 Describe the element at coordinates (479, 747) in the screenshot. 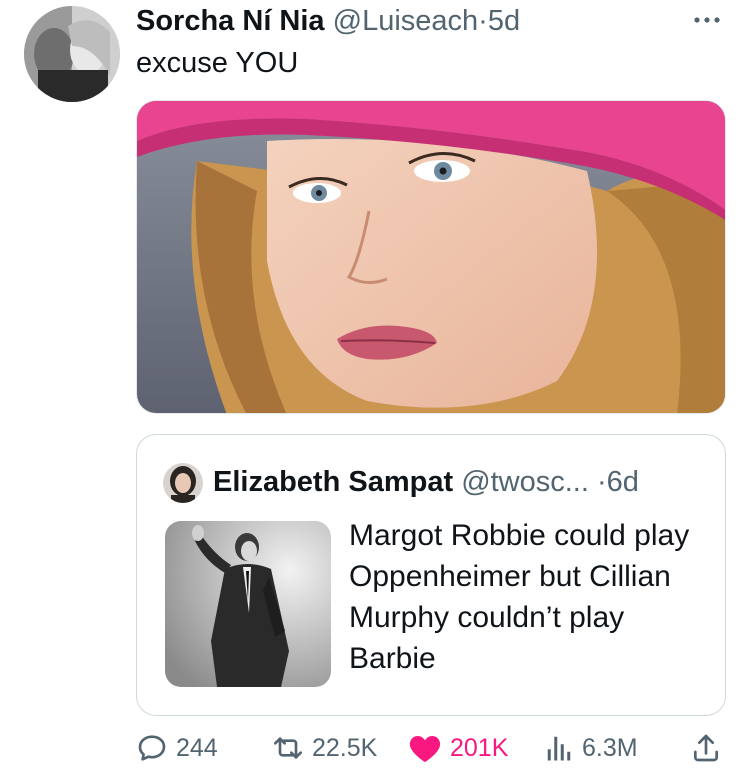

I see `like-count: 201K` at that location.